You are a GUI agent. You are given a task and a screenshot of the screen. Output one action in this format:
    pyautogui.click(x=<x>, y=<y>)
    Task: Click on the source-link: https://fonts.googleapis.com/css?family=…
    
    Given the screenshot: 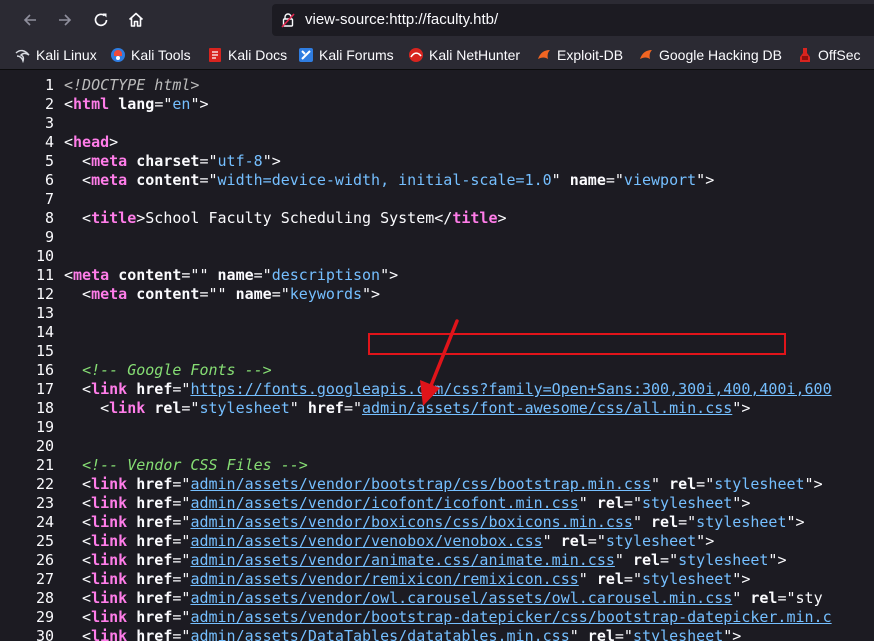 What is the action you would take?
    pyautogui.click(x=510, y=389)
    